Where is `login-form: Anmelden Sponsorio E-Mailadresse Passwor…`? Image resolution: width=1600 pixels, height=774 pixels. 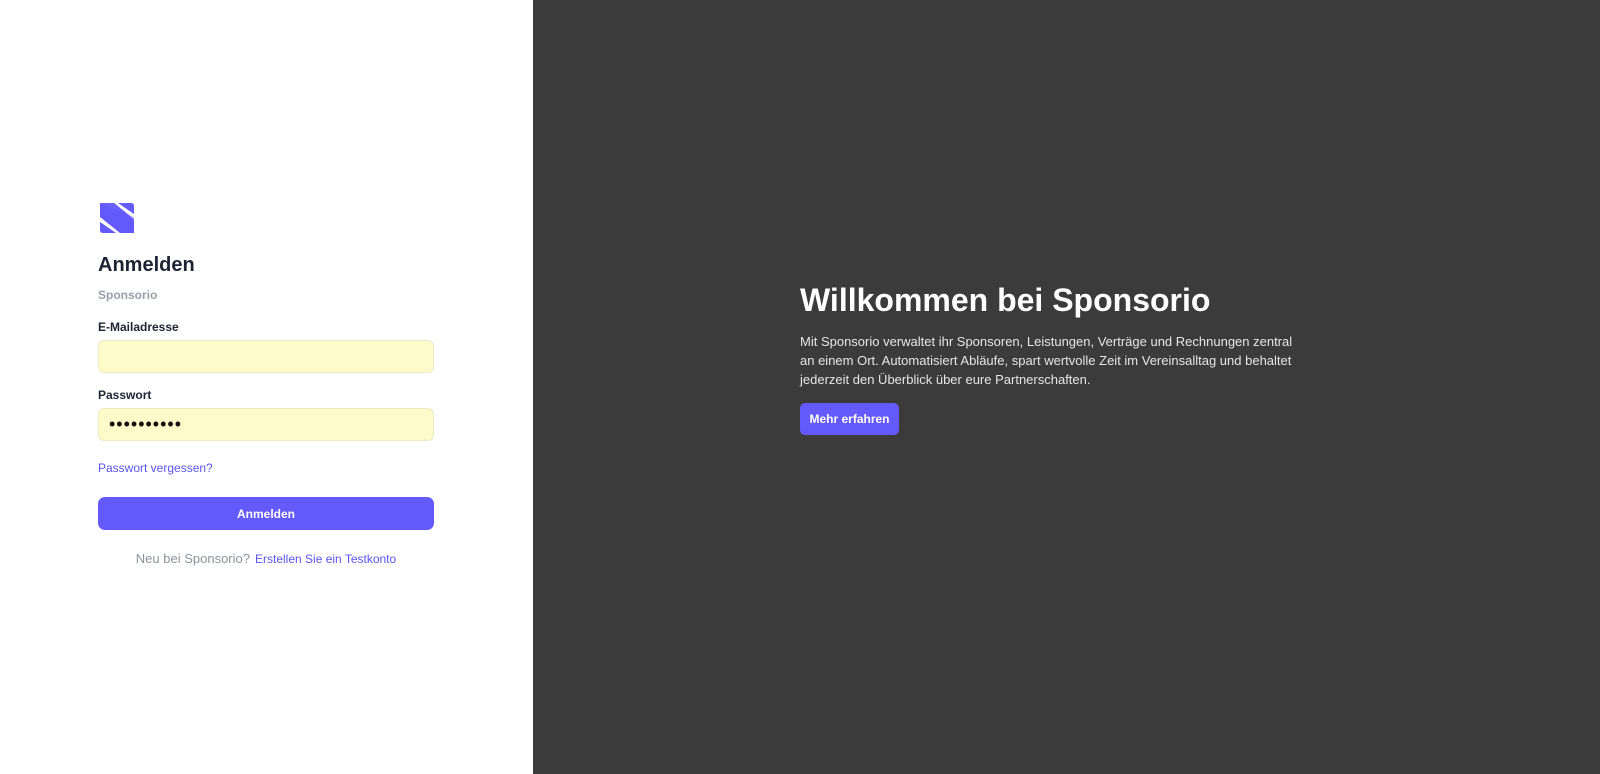
login-form: Anmelden Sponsorio E-Mailadresse Passwor… is located at coordinates (266, 384).